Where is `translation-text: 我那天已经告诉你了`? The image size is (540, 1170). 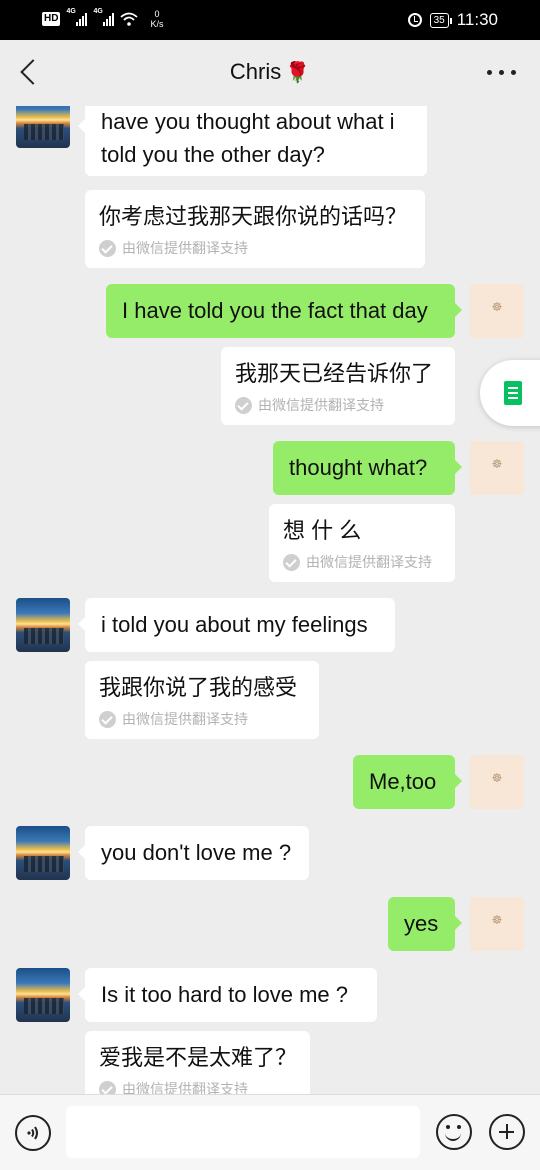 translation-text: 我那天已经告诉你了 is located at coordinates (334, 373).